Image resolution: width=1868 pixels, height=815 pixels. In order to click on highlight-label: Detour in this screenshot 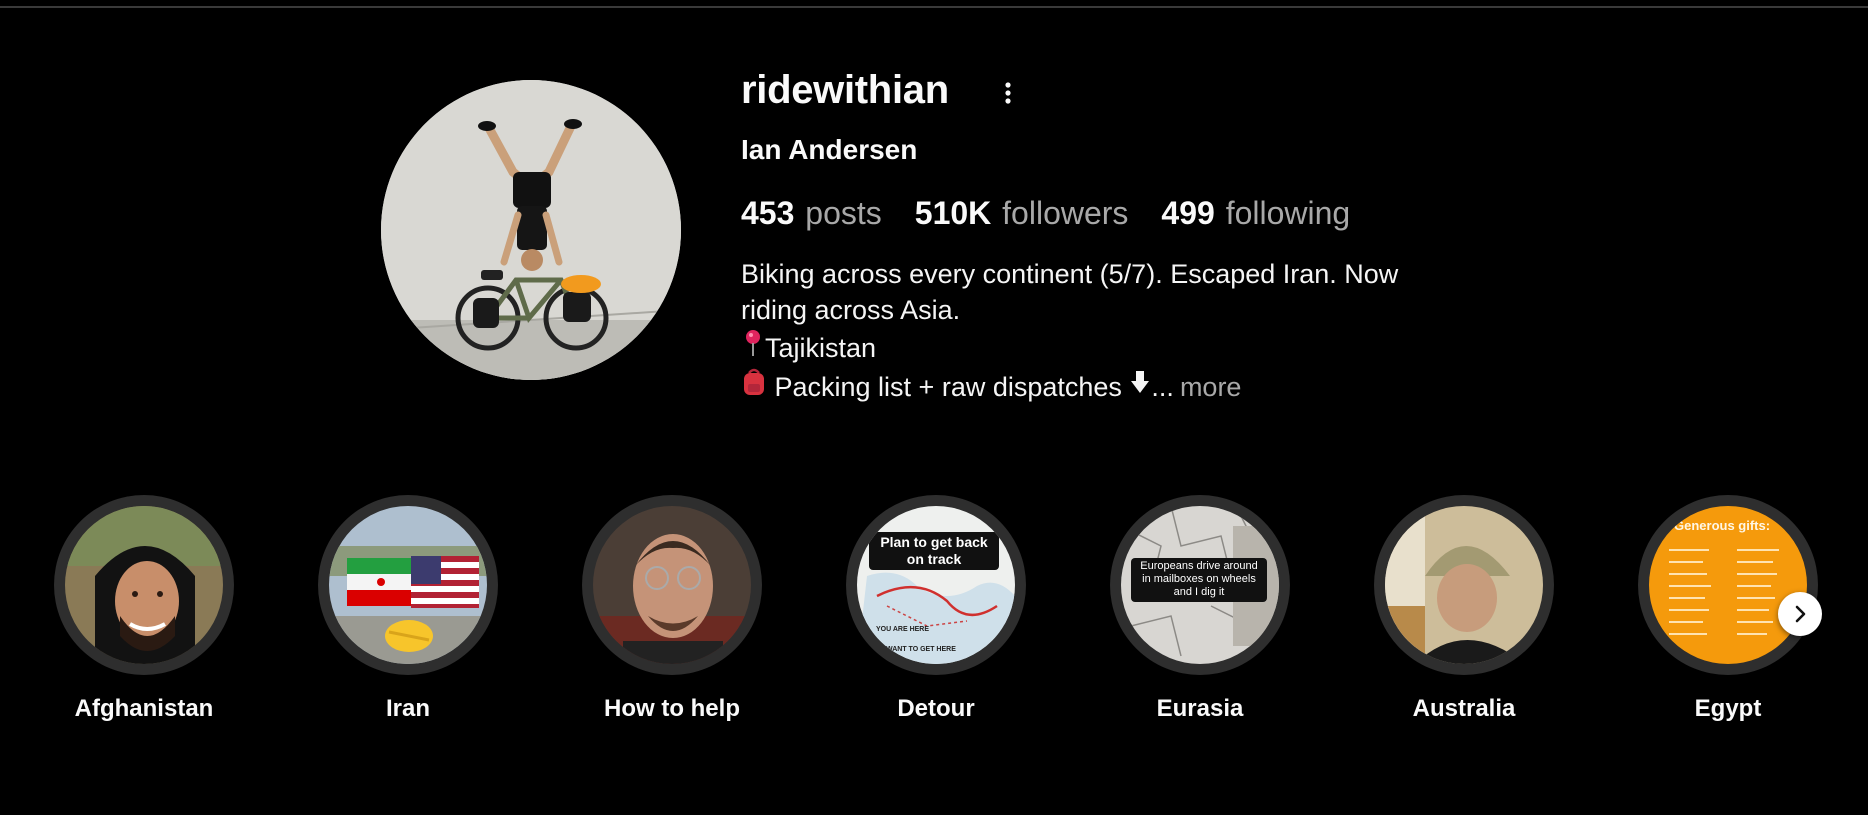, I will do `click(936, 708)`.